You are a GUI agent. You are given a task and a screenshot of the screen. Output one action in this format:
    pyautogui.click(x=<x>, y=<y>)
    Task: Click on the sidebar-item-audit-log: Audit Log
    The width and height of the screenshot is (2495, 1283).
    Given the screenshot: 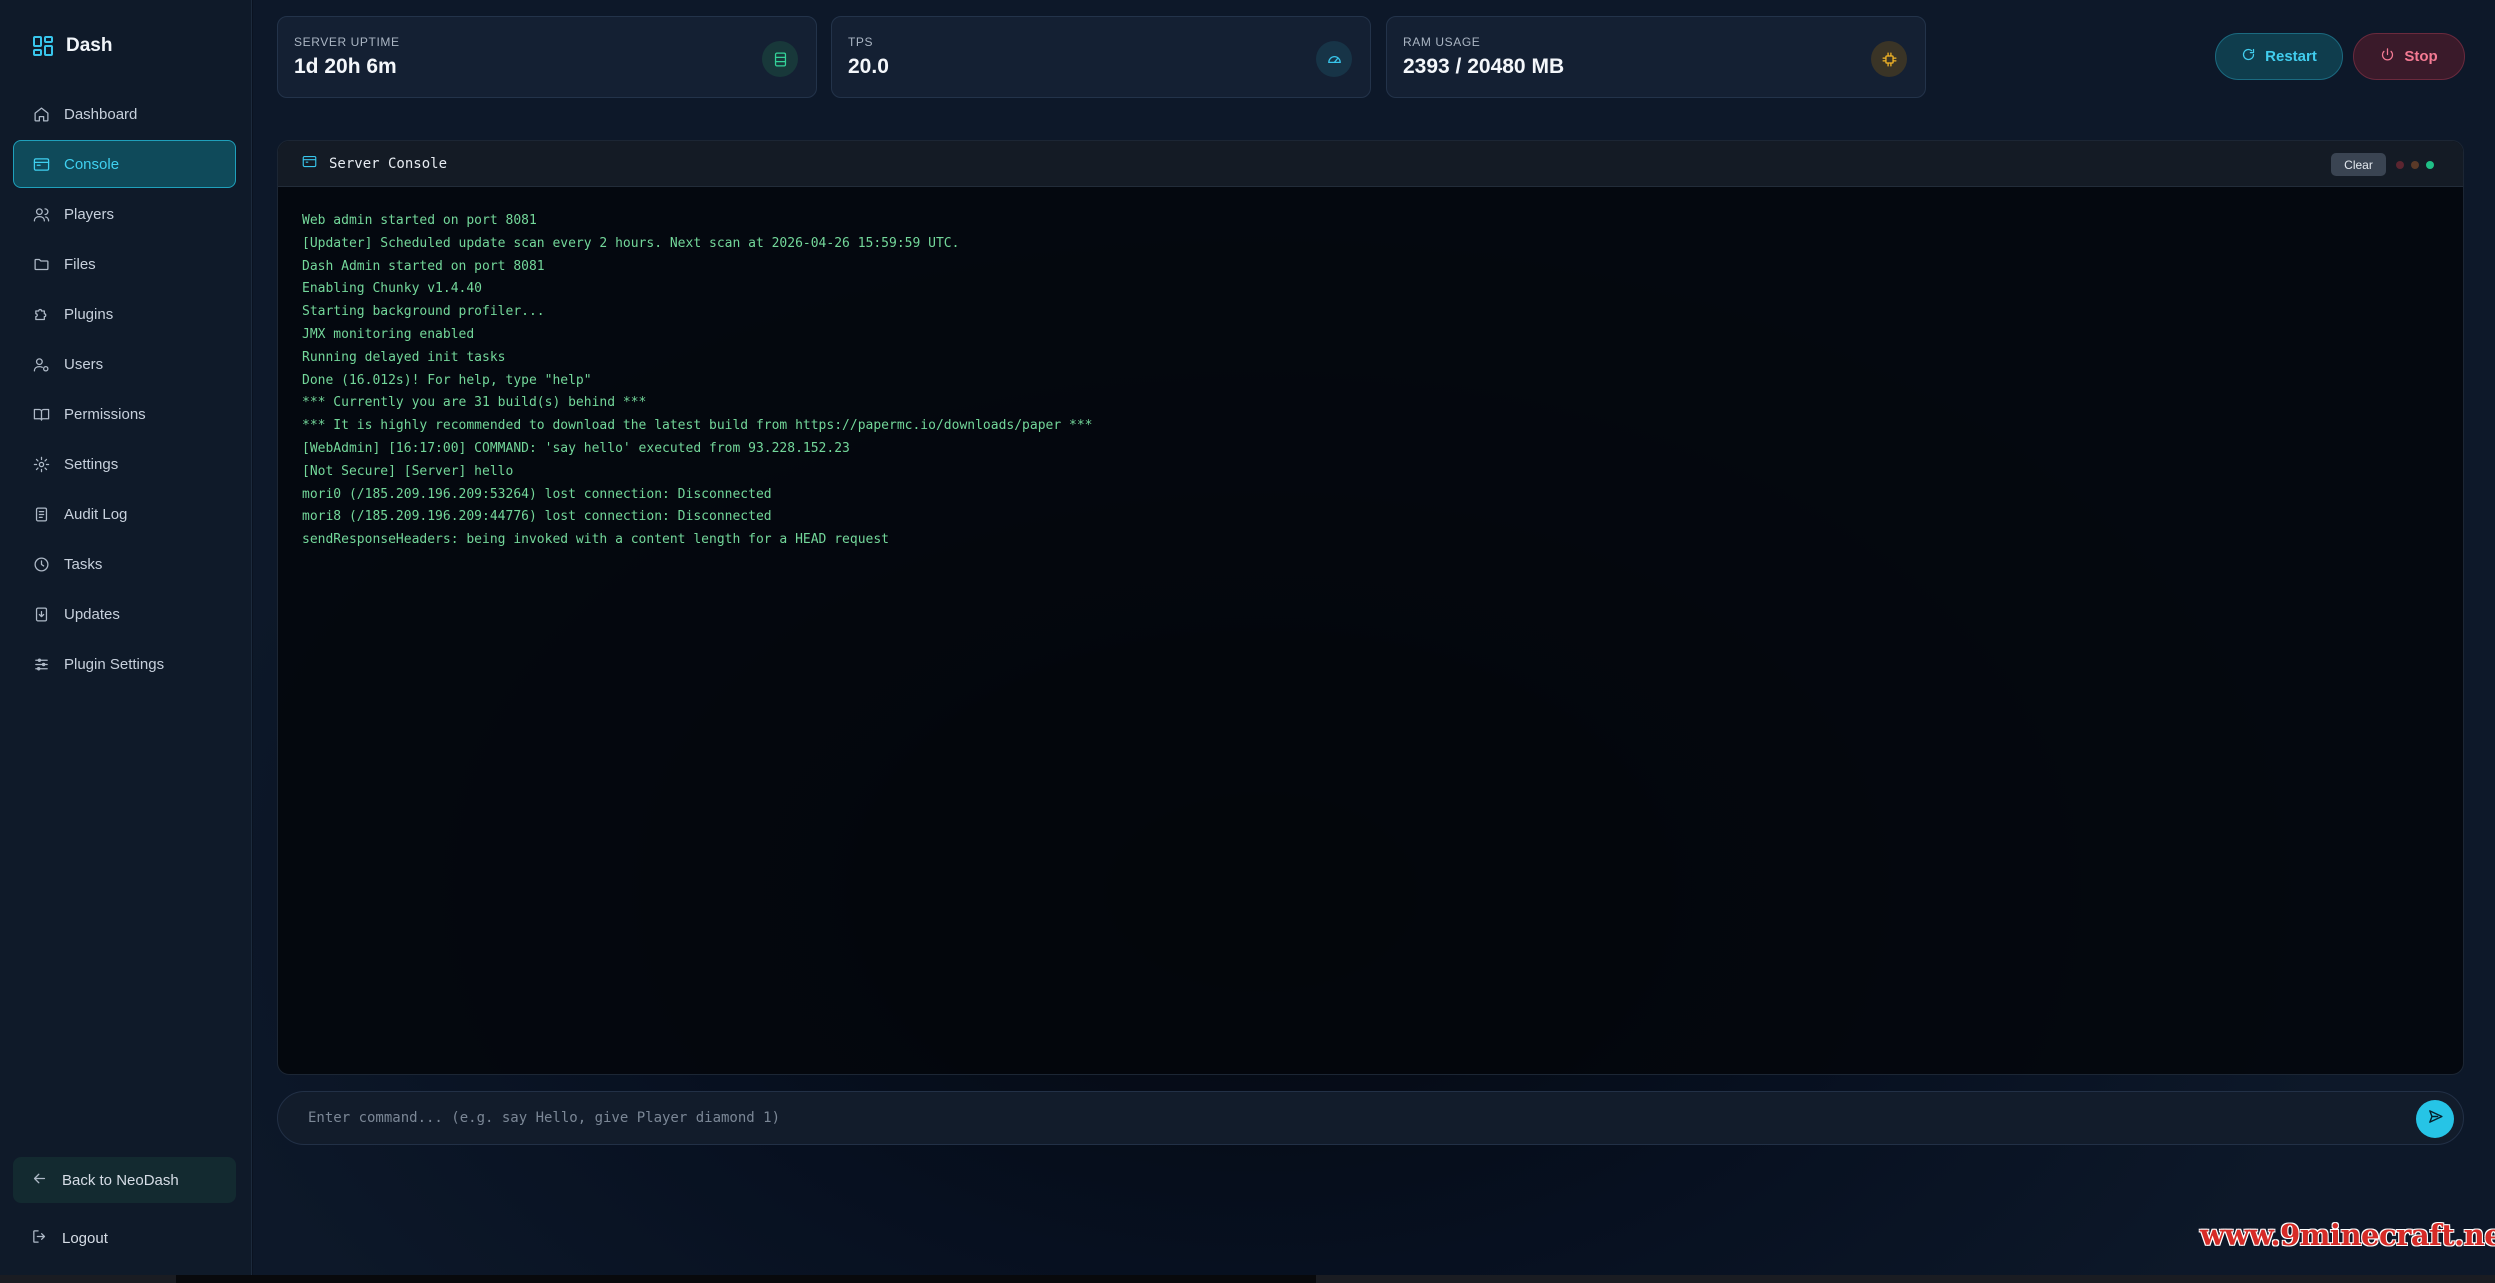 What is the action you would take?
    pyautogui.click(x=124, y=514)
    